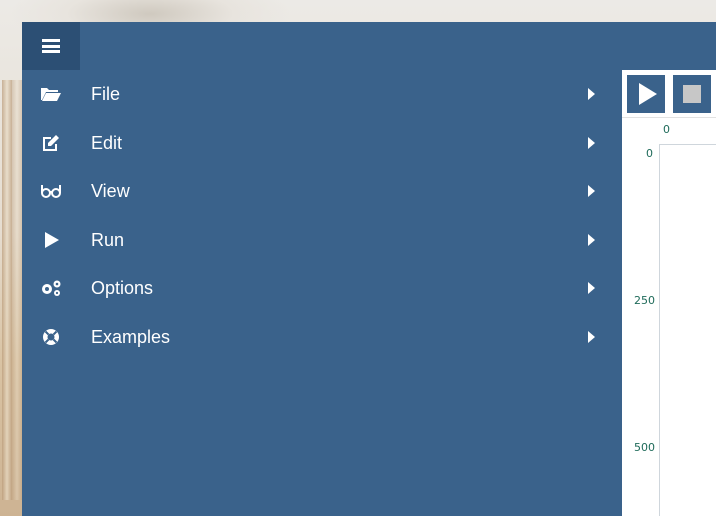 Image resolution: width=716 pixels, height=516 pixels. Describe the element at coordinates (322, 288) in the screenshot. I see `menu-item-options: Options` at that location.